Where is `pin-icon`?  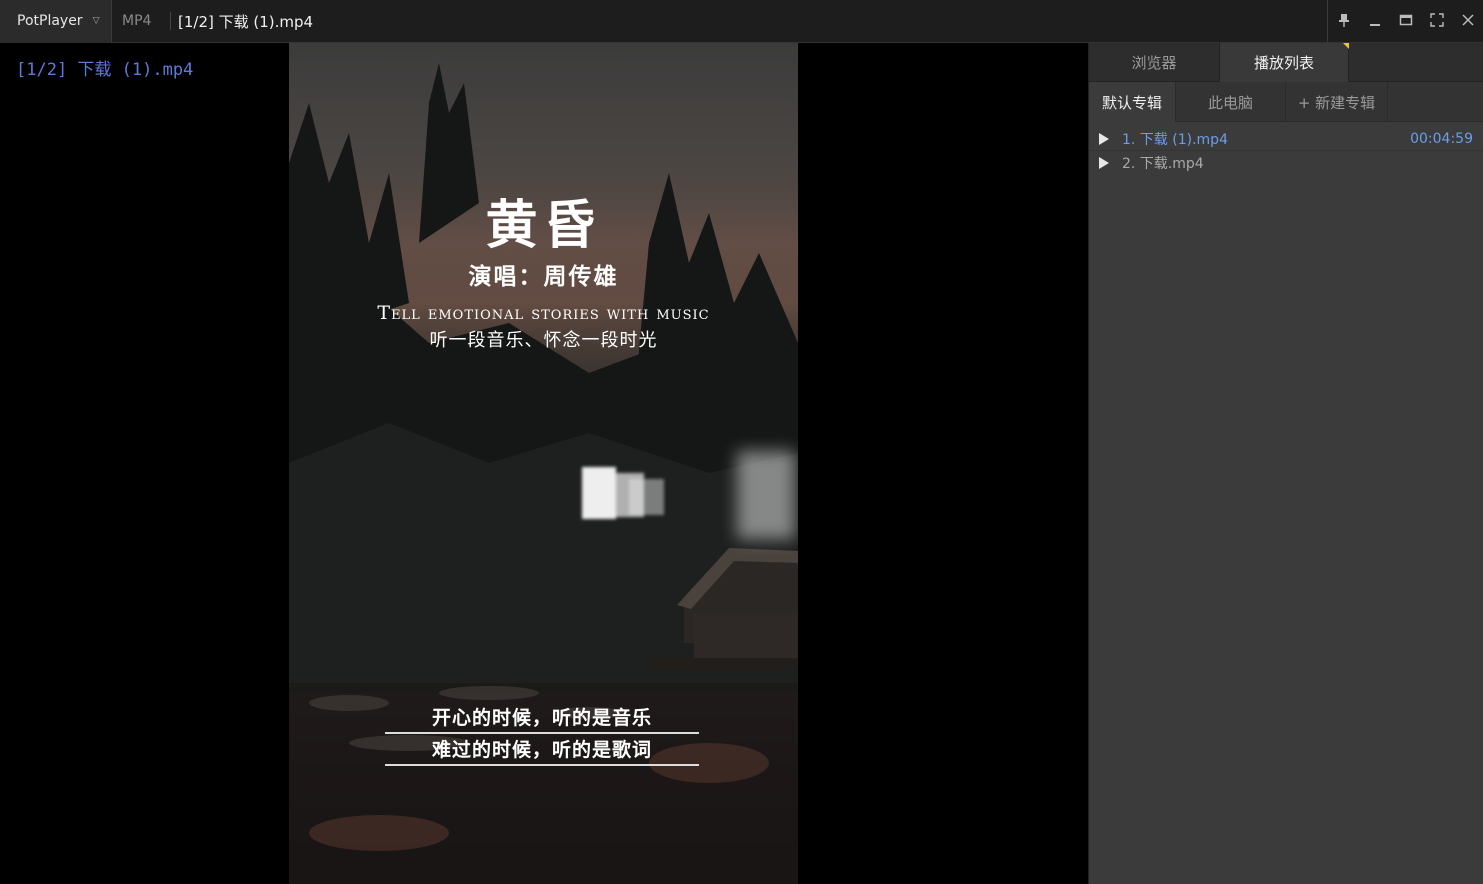 pin-icon is located at coordinates (1343, 22).